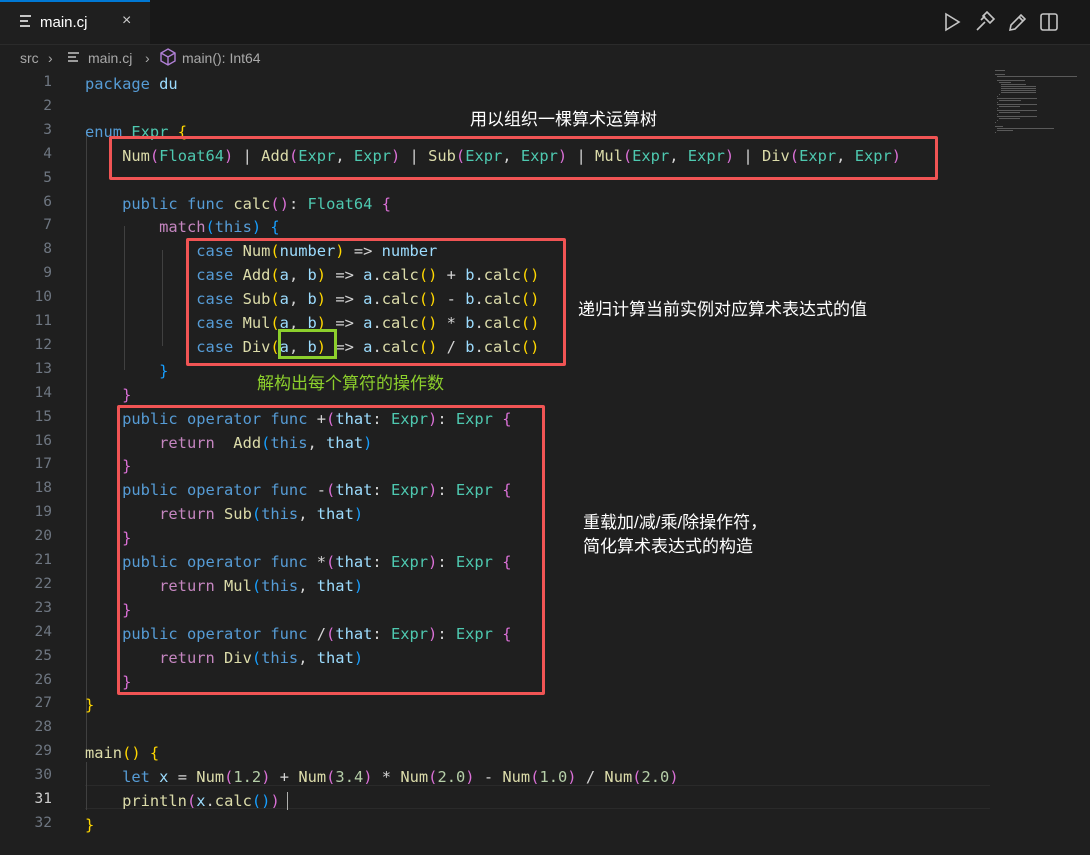 The height and width of the screenshot is (855, 1090). What do you see at coordinates (307, 344) in the screenshot?
I see `destructure-highlight-box` at bounding box center [307, 344].